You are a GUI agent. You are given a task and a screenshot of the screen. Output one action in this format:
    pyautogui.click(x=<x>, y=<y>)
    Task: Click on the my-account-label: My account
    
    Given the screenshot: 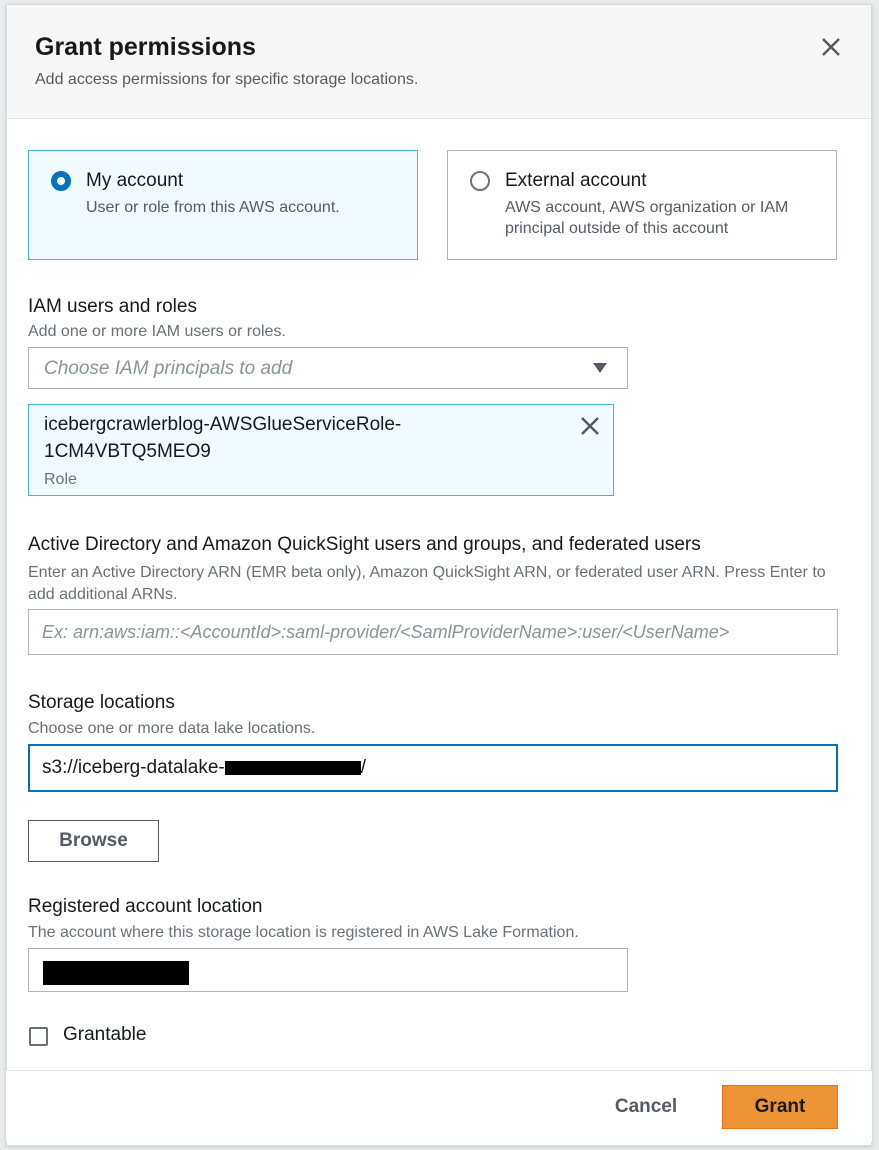 What is the action you would take?
    pyautogui.click(x=135, y=180)
    